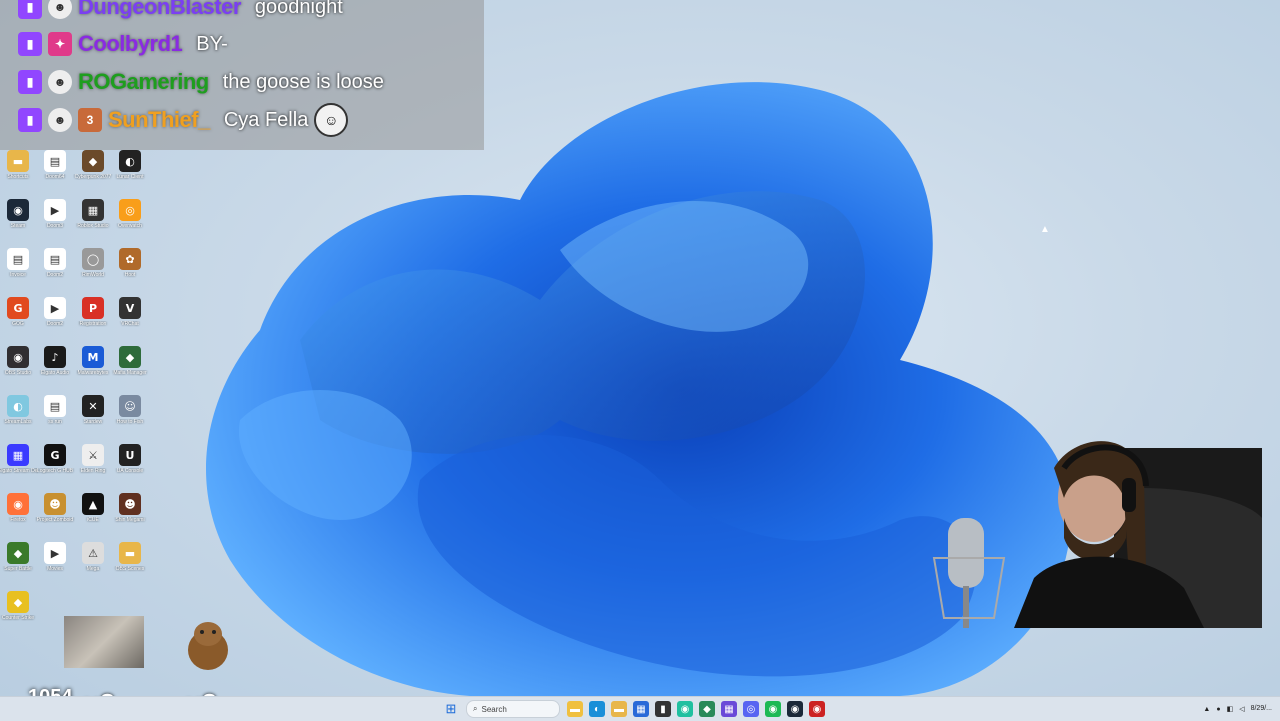 This screenshot has width=1280, height=721. I want to click on desktop-icon-label: Malwarebytes, so click(93, 373).